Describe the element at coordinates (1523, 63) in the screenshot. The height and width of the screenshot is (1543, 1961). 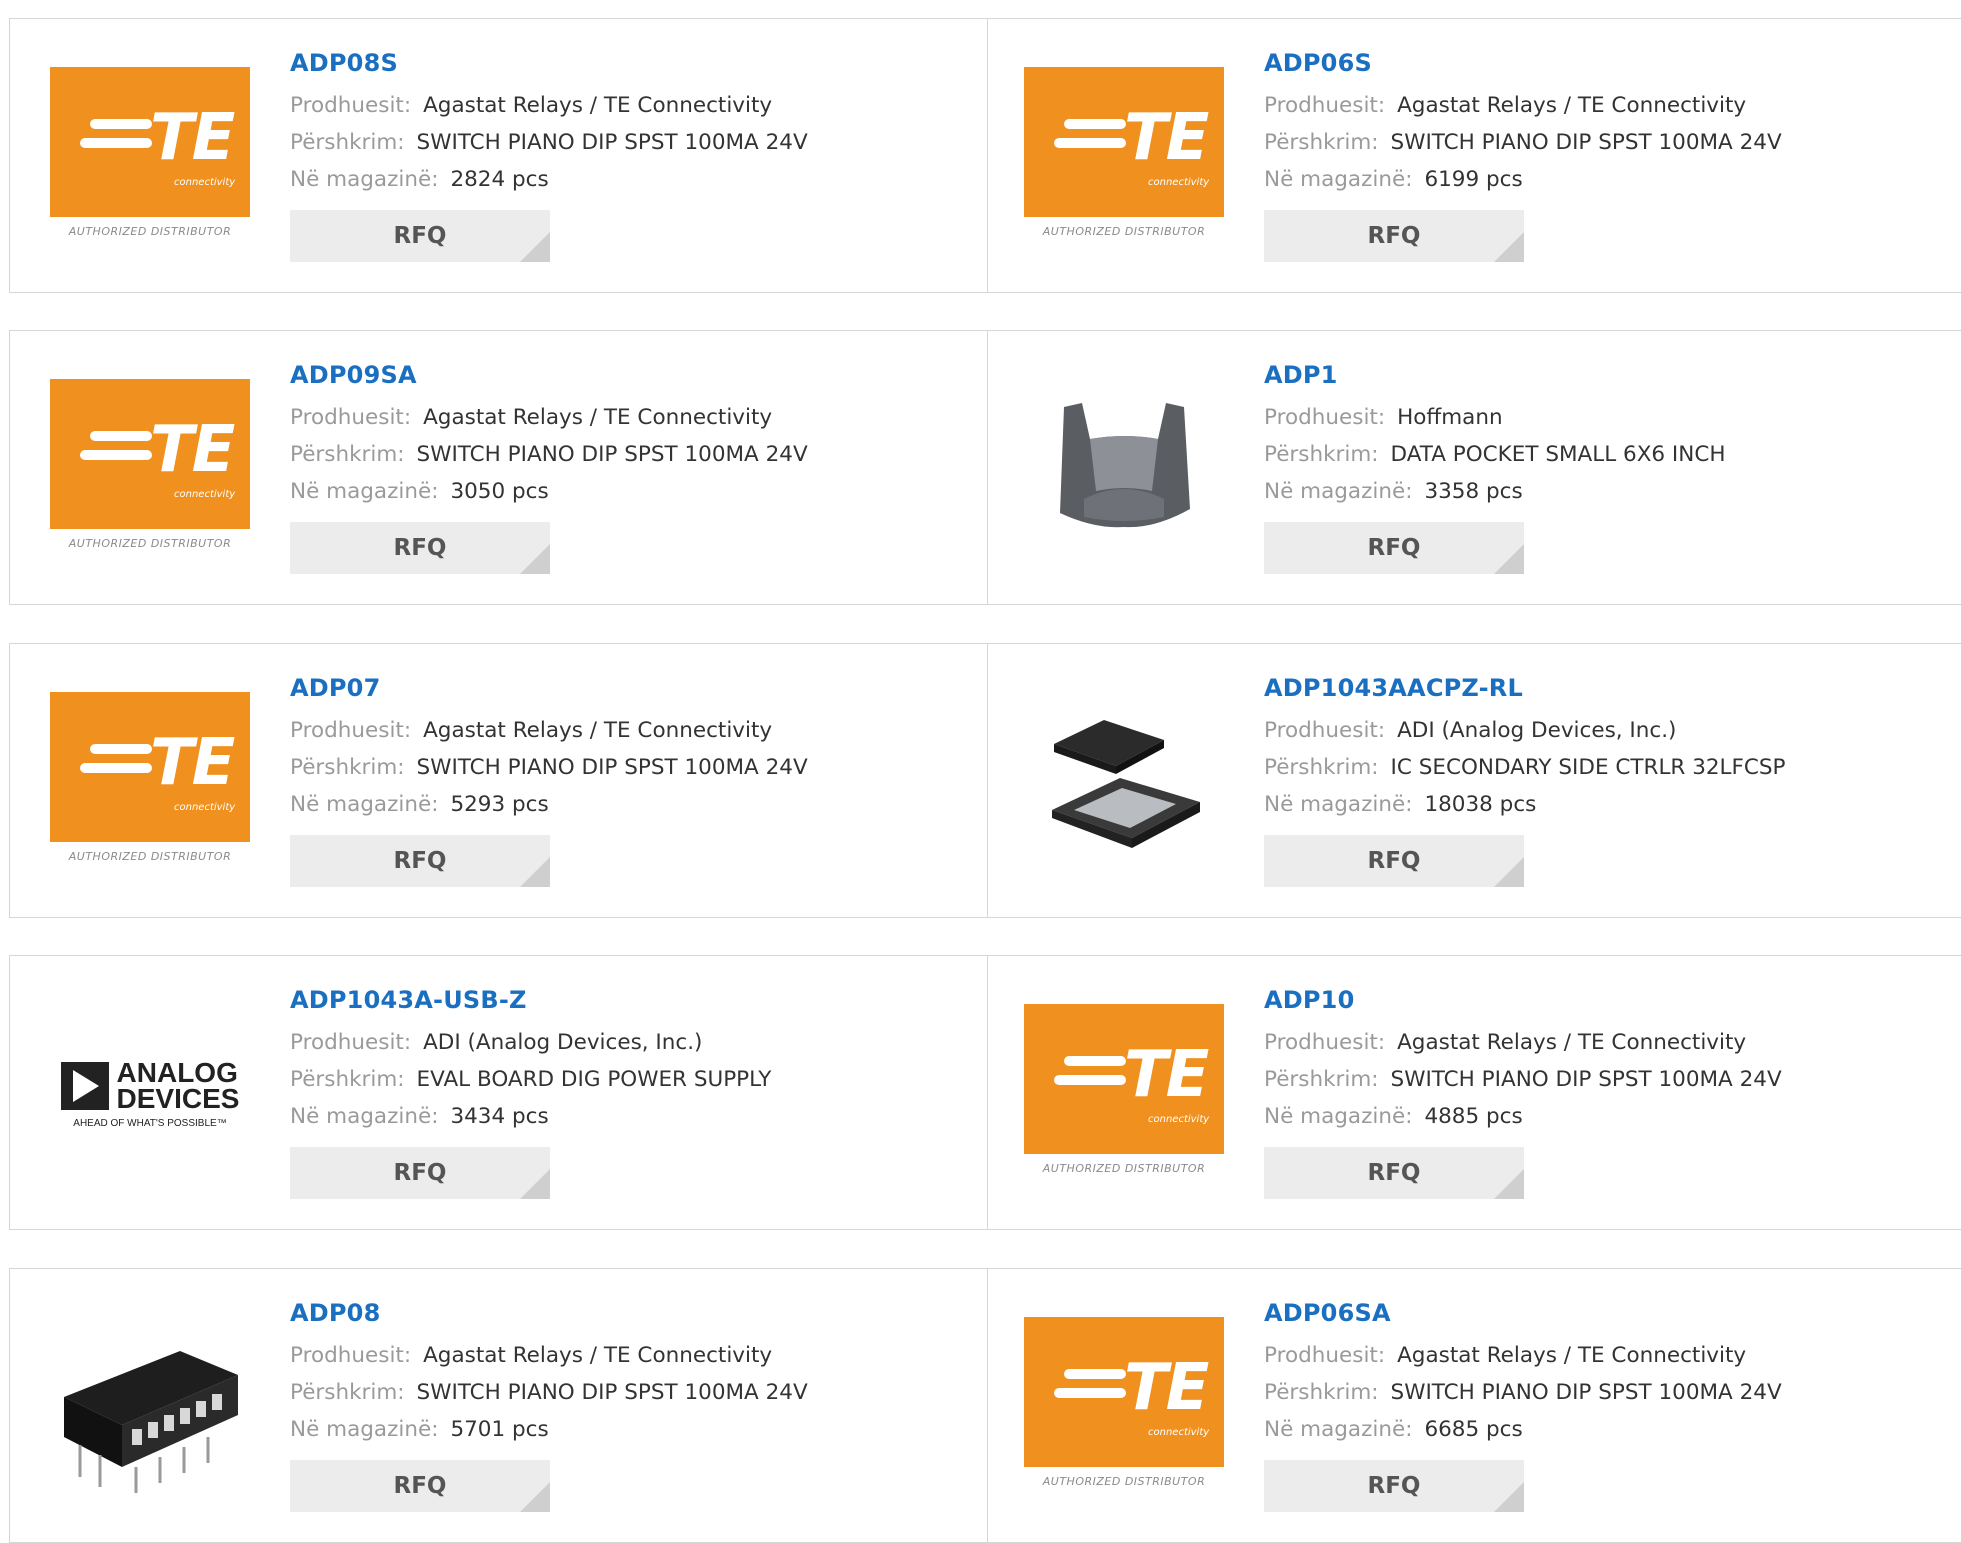
I see `part-number-link: ADP06S` at that location.